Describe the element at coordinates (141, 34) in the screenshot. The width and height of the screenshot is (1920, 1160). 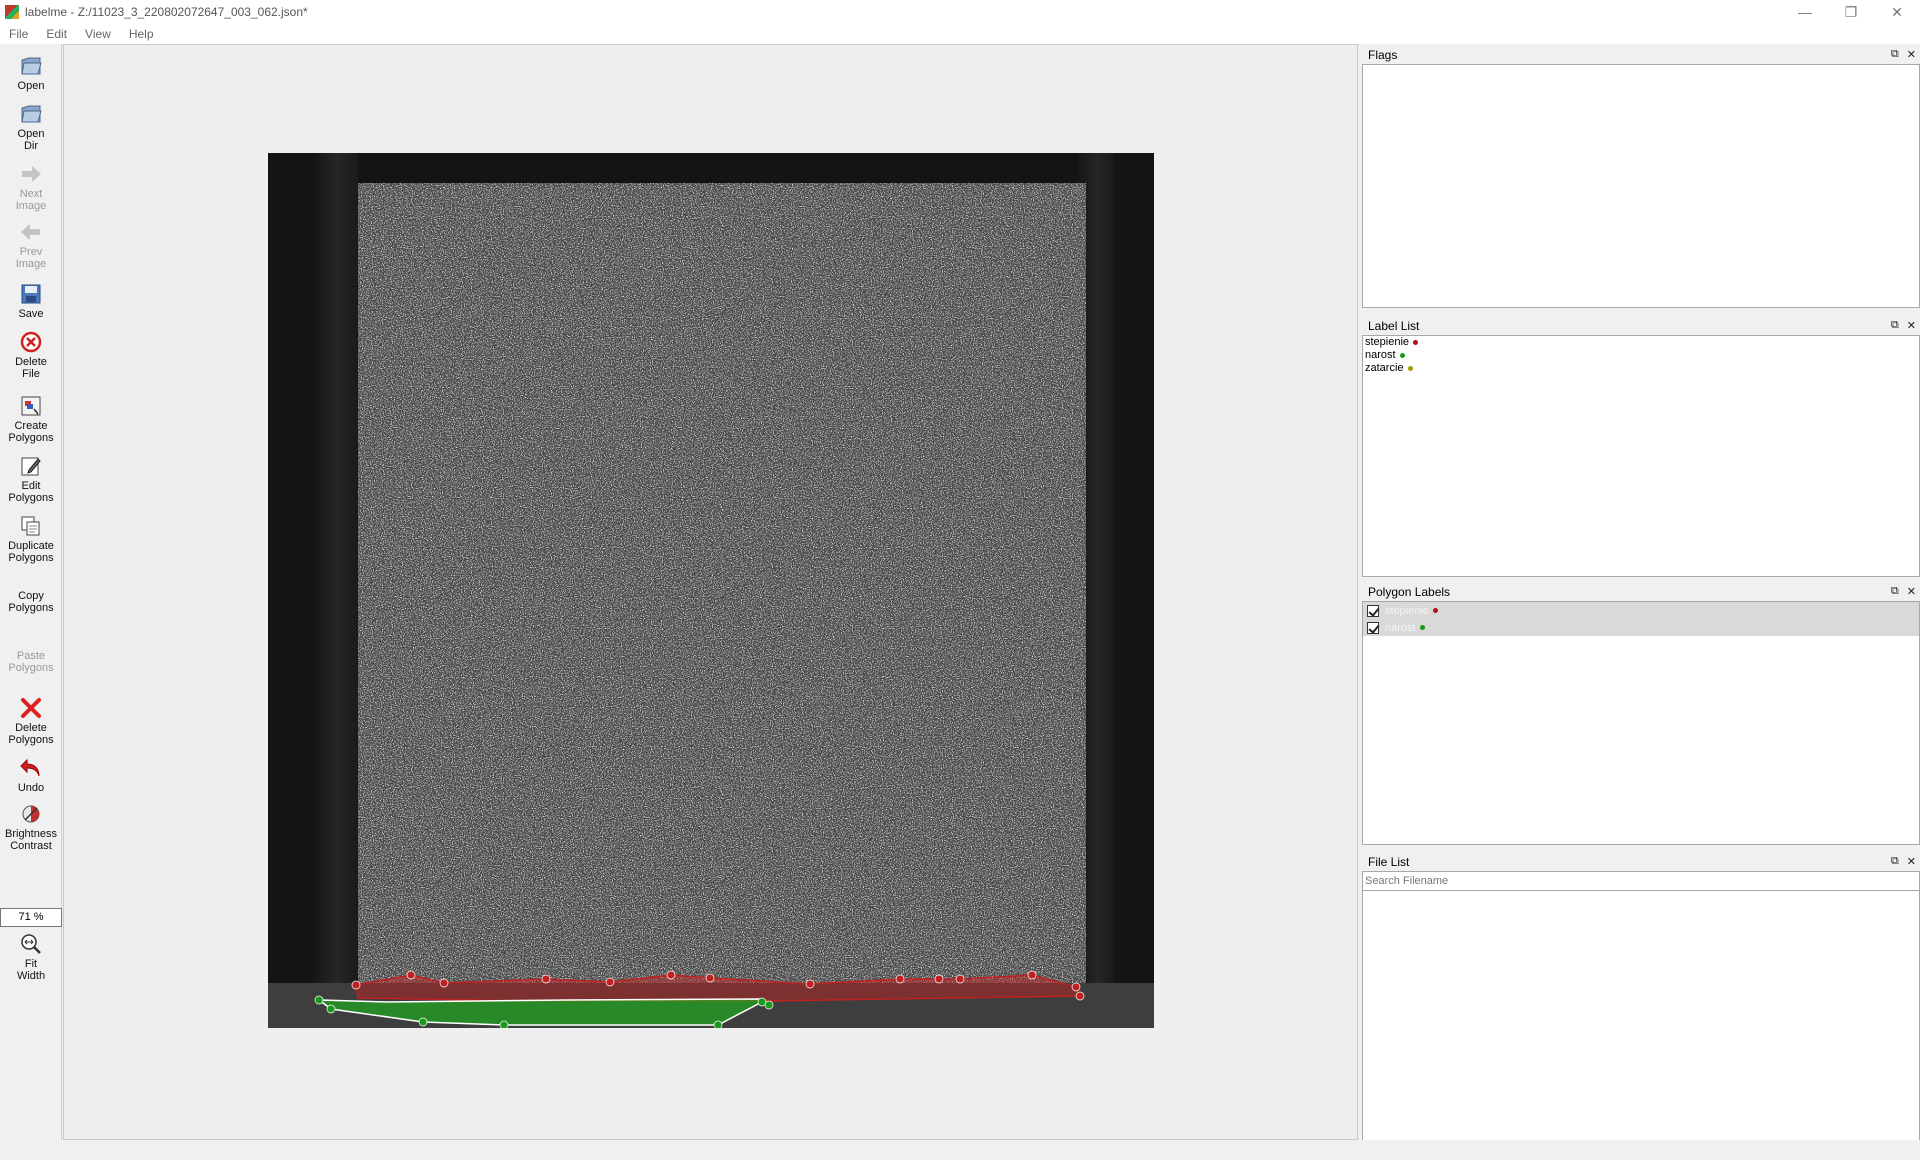
I see `menu-help: Help` at that location.